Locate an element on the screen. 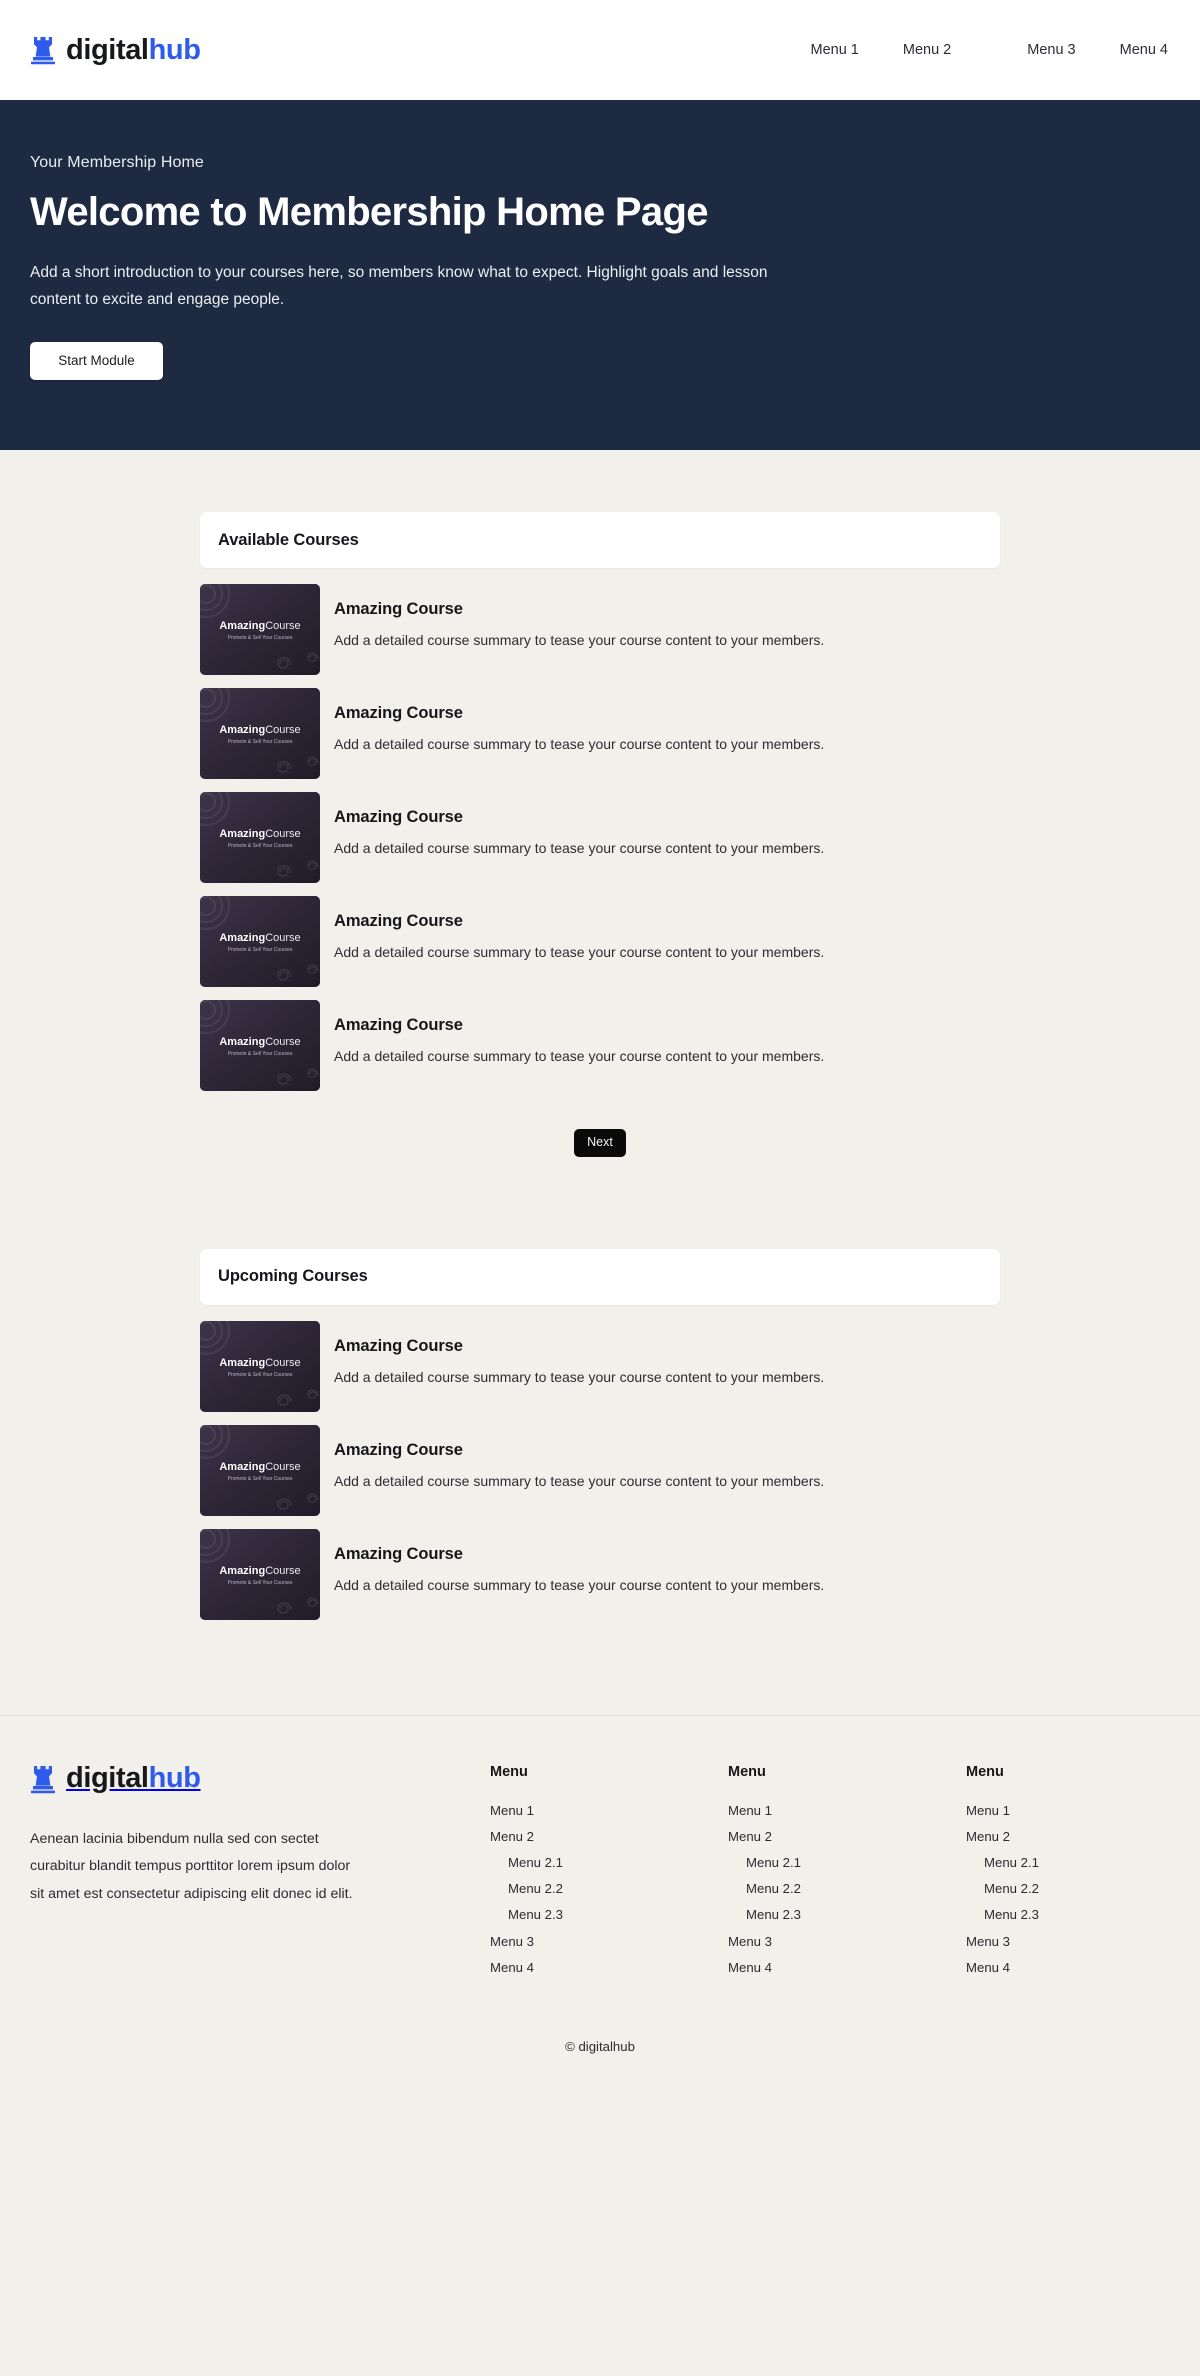 The height and width of the screenshot is (2376, 1200). section-title: Upcoming Courses is located at coordinates (293, 1276).